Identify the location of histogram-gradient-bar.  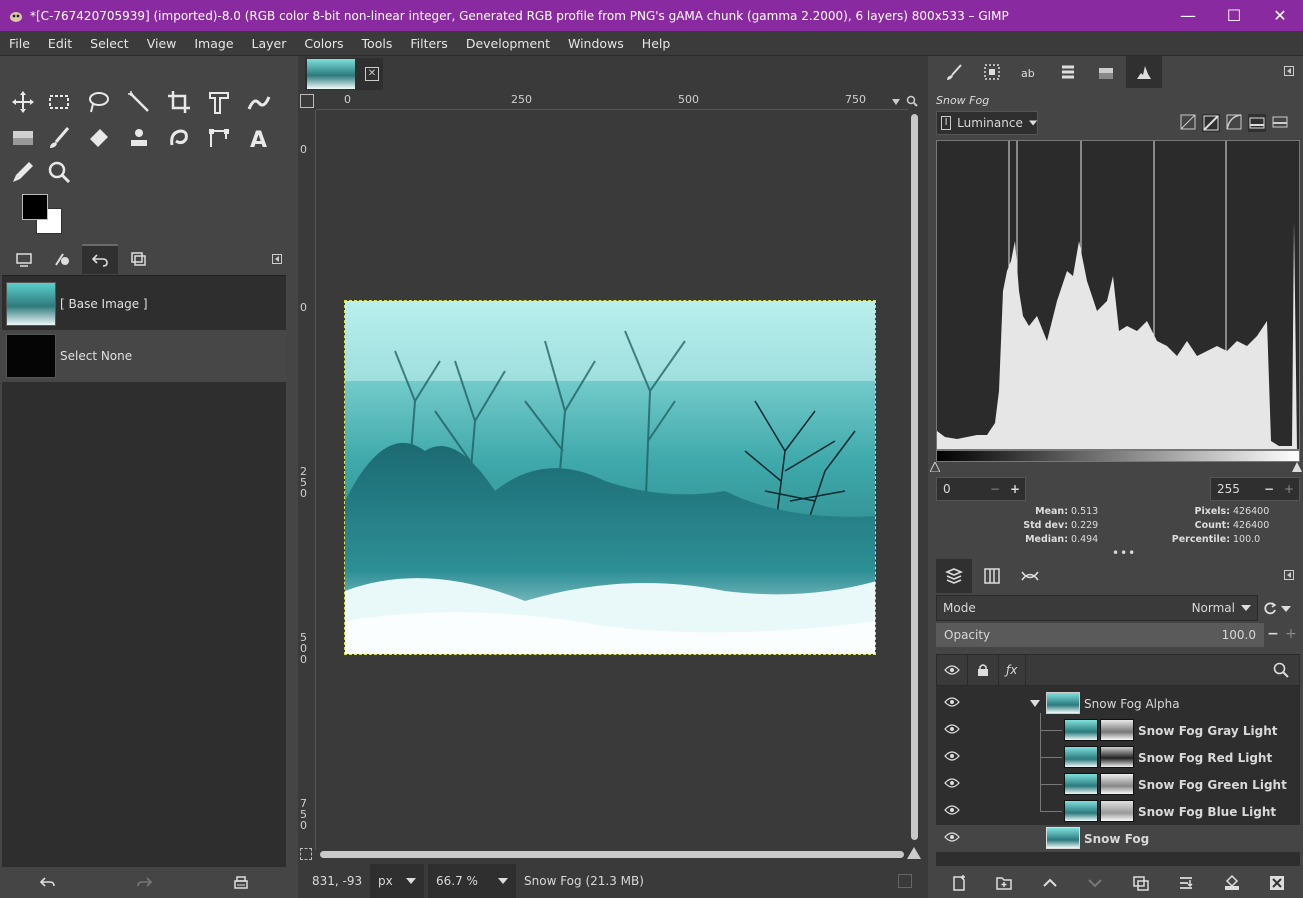
(1118, 456).